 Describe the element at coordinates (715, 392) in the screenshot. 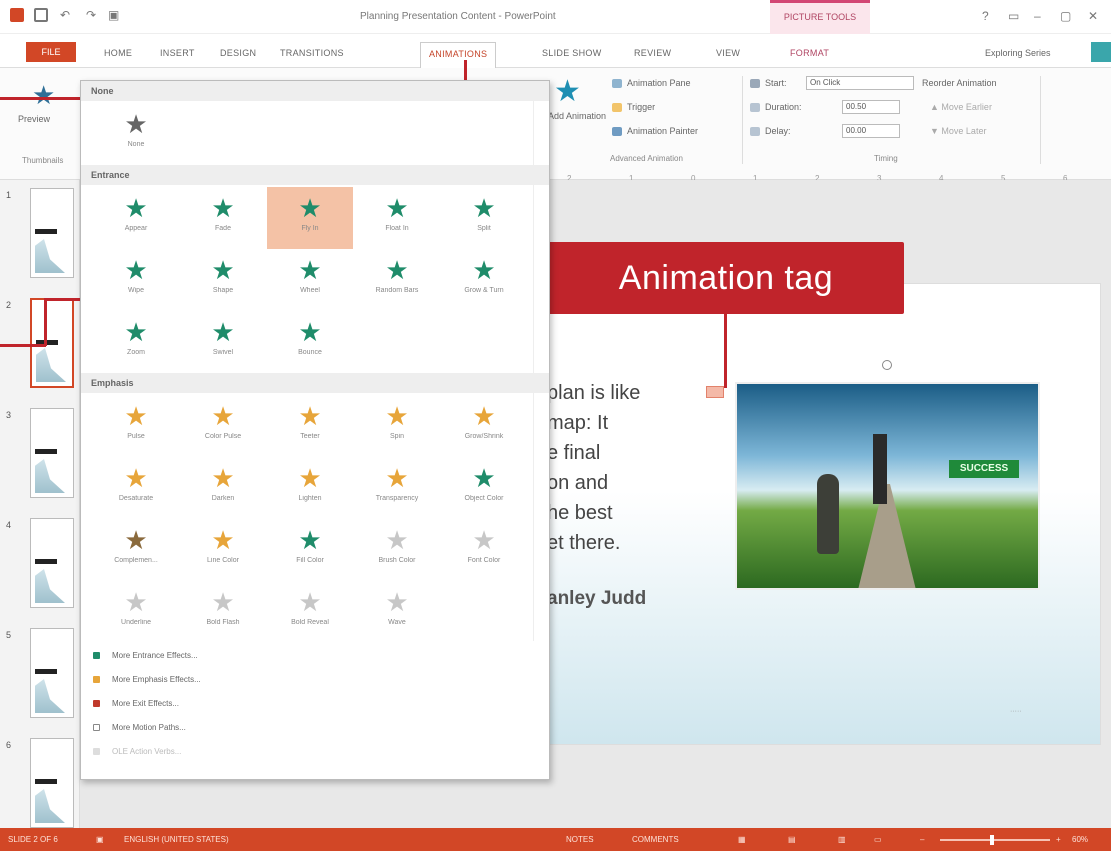

I see `animation-tag-badge` at that location.